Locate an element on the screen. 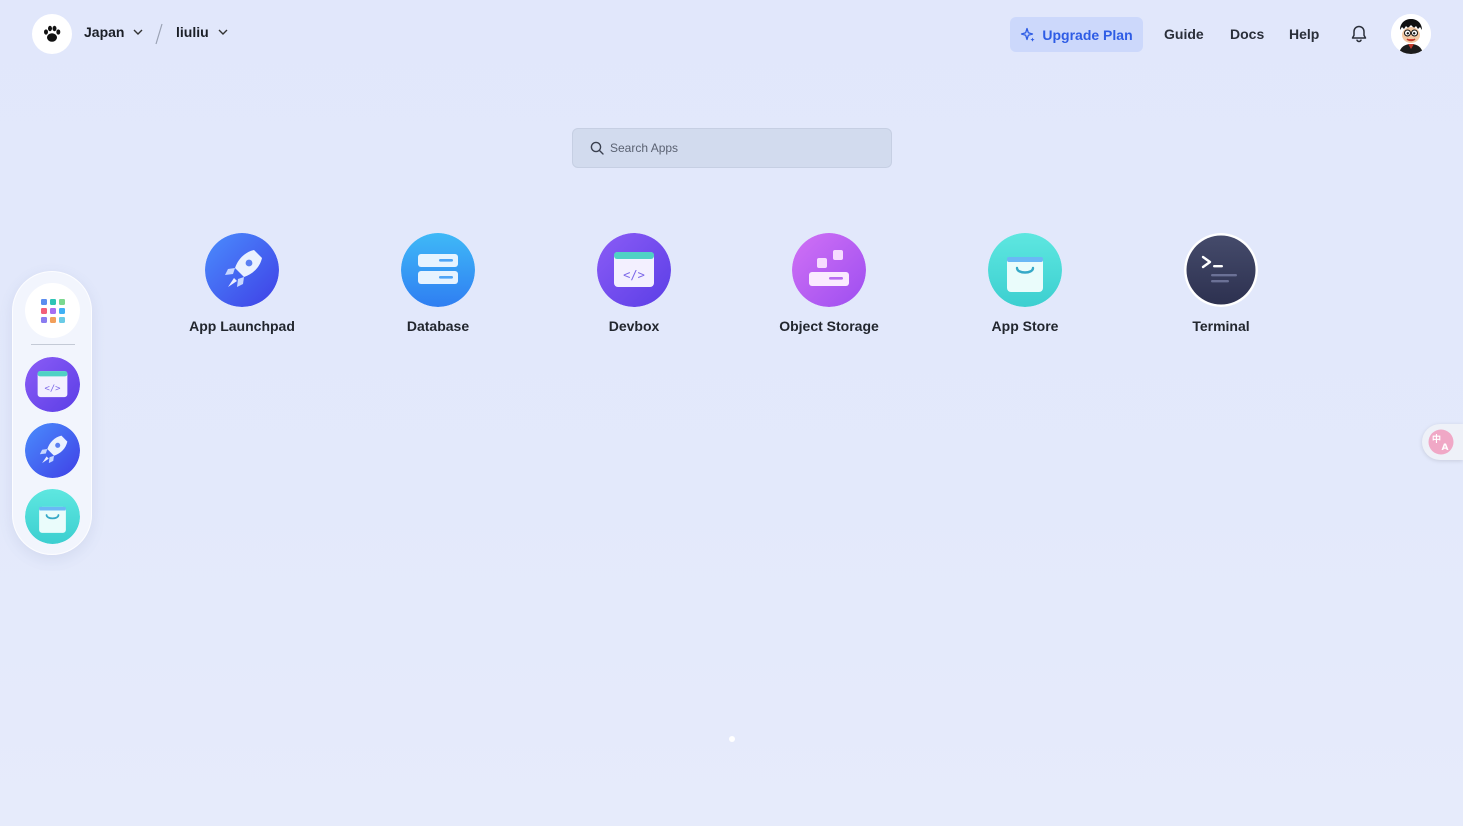  svg-text: 中 is located at coordinates (1436, 439).